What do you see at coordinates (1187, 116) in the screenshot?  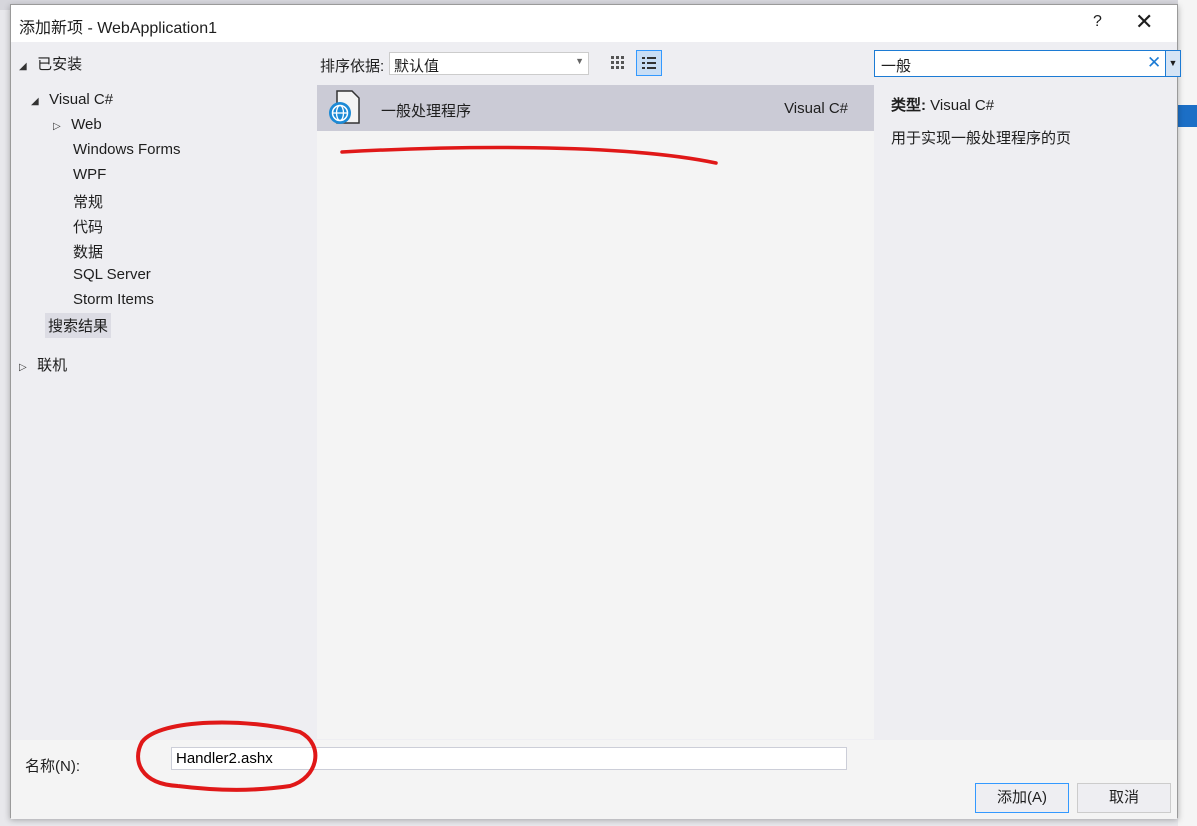 I see `background-highlight` at bounding box center [1187, 116].